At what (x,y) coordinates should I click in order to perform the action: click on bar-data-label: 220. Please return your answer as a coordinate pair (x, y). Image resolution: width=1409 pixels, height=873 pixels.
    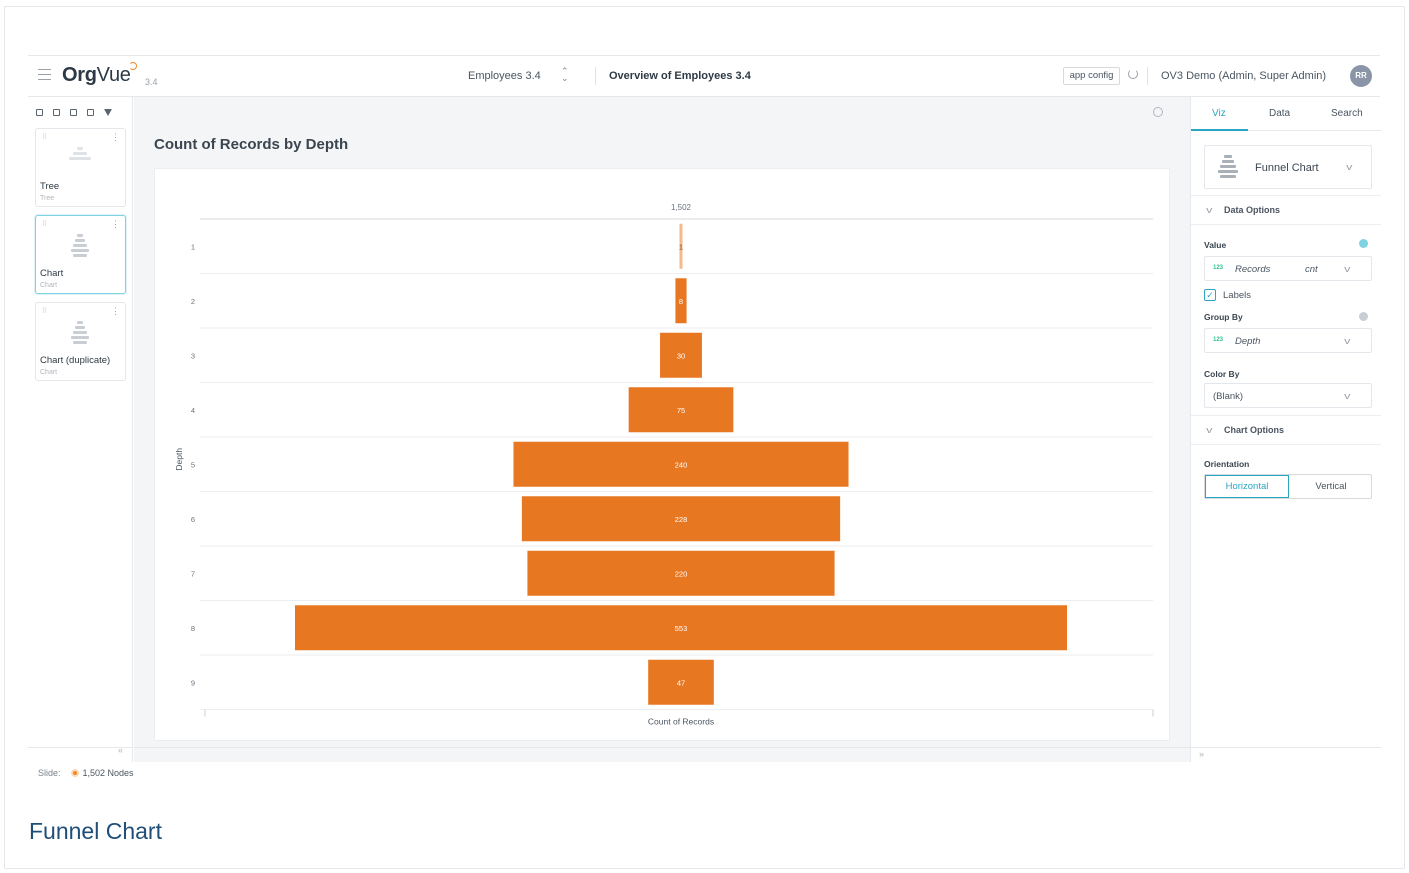
    Looking at the image, I should click on (681, 573).